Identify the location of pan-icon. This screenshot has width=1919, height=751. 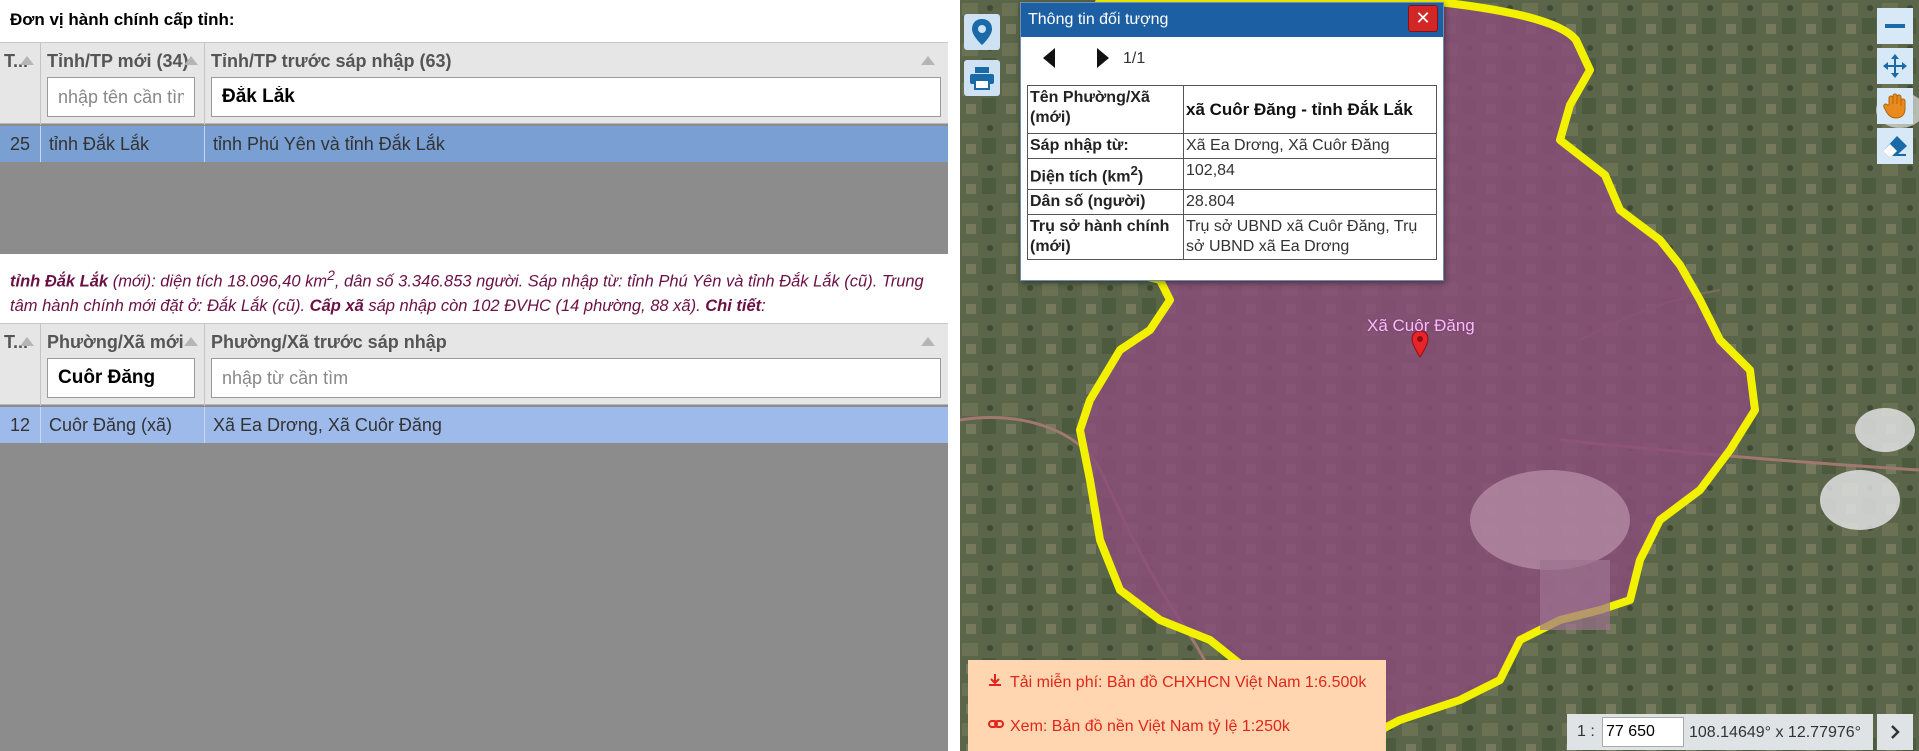
(1895, 66).